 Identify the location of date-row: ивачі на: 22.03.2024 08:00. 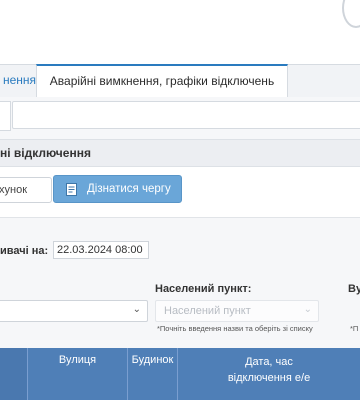
(180, 250).